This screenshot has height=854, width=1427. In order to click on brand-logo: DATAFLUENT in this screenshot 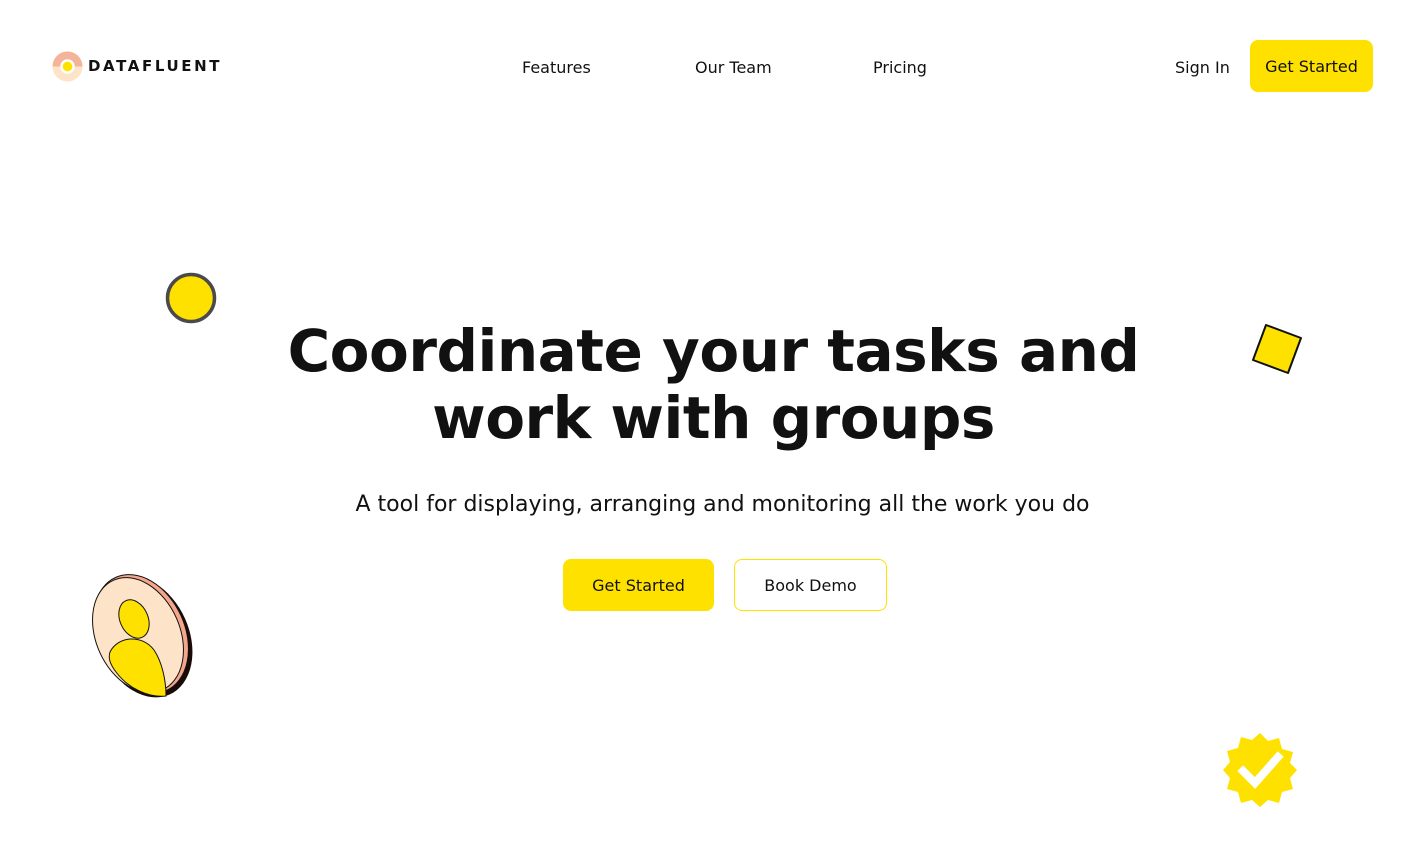, I will do `click(137, 66)`.